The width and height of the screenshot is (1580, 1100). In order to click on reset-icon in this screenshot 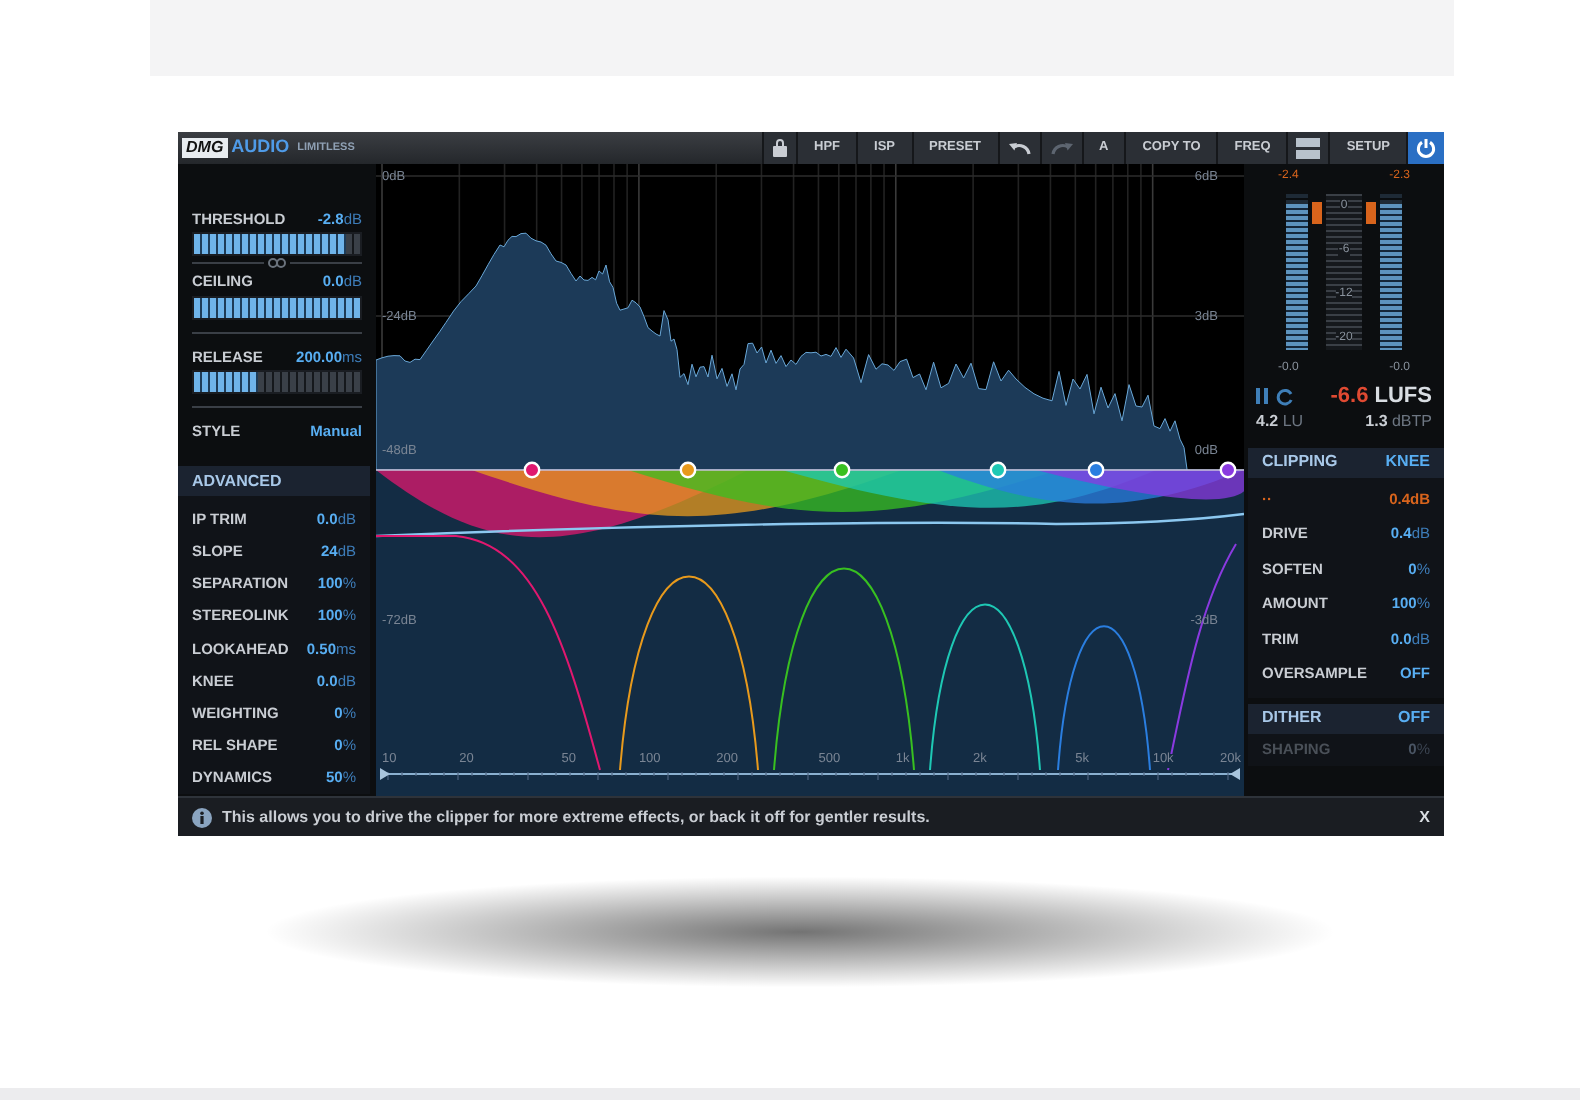, I will do `click(1285, 396)`.